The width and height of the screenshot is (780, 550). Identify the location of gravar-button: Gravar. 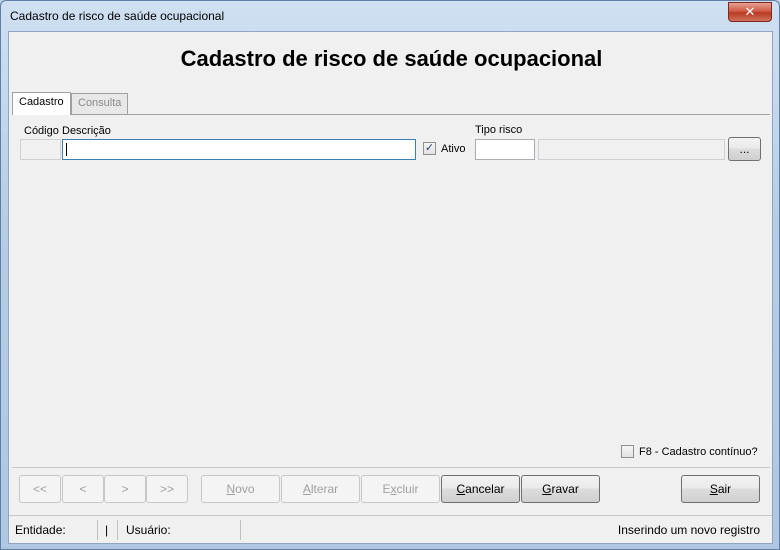
(560, 489).